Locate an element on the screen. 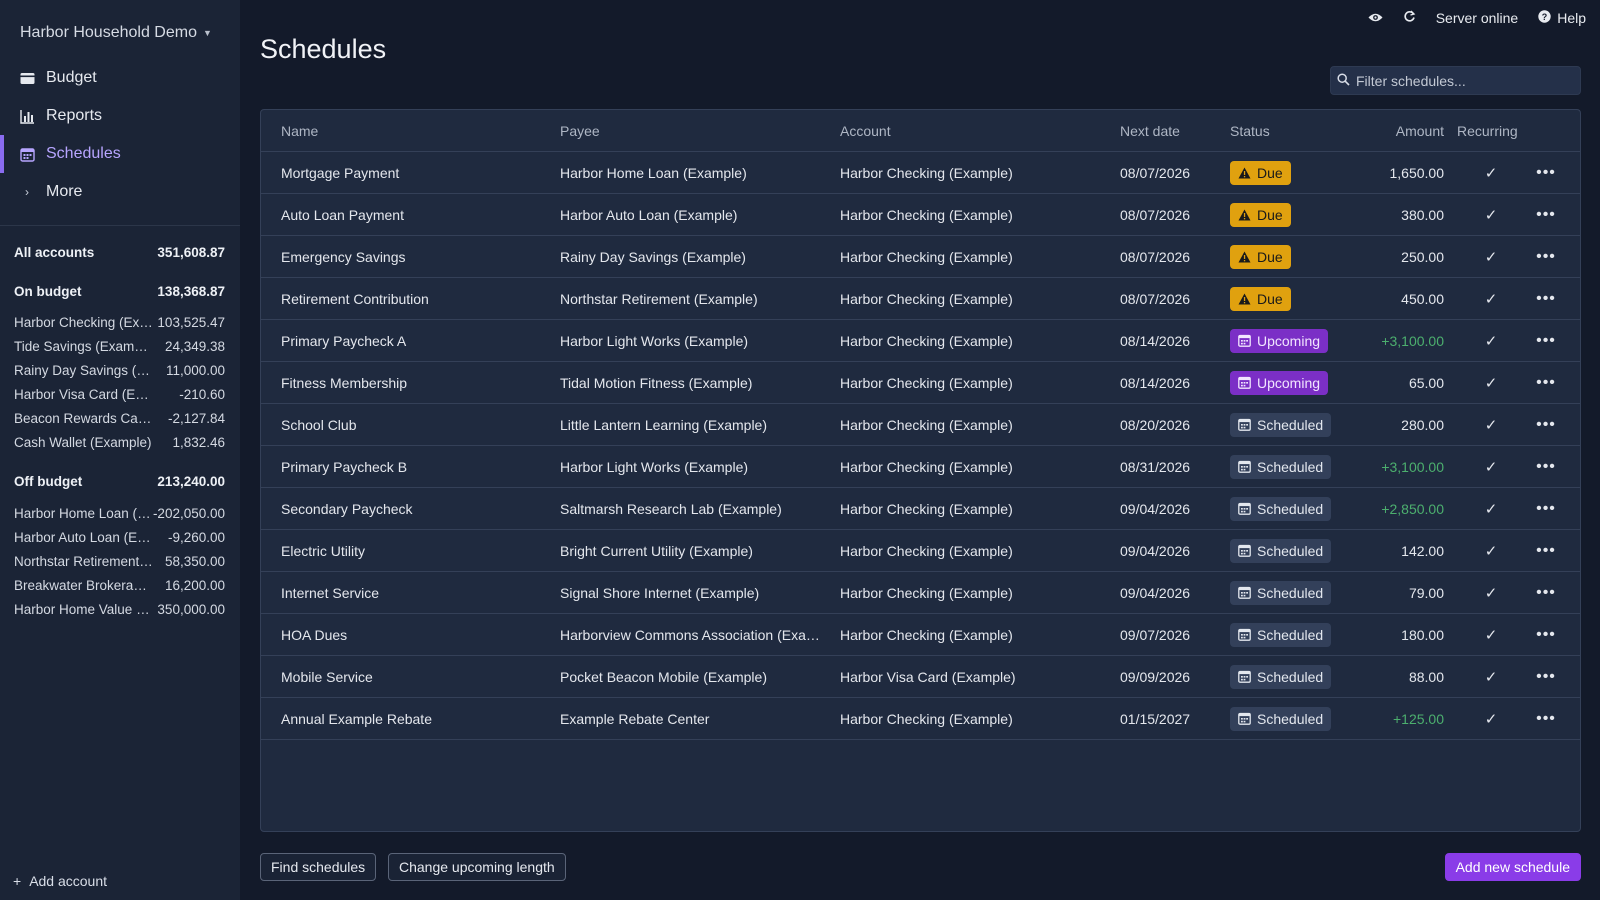 The width and height of the screenshot is (1600, 900). column-header-recurring: Recurring is located at coordinates (1492, 131).